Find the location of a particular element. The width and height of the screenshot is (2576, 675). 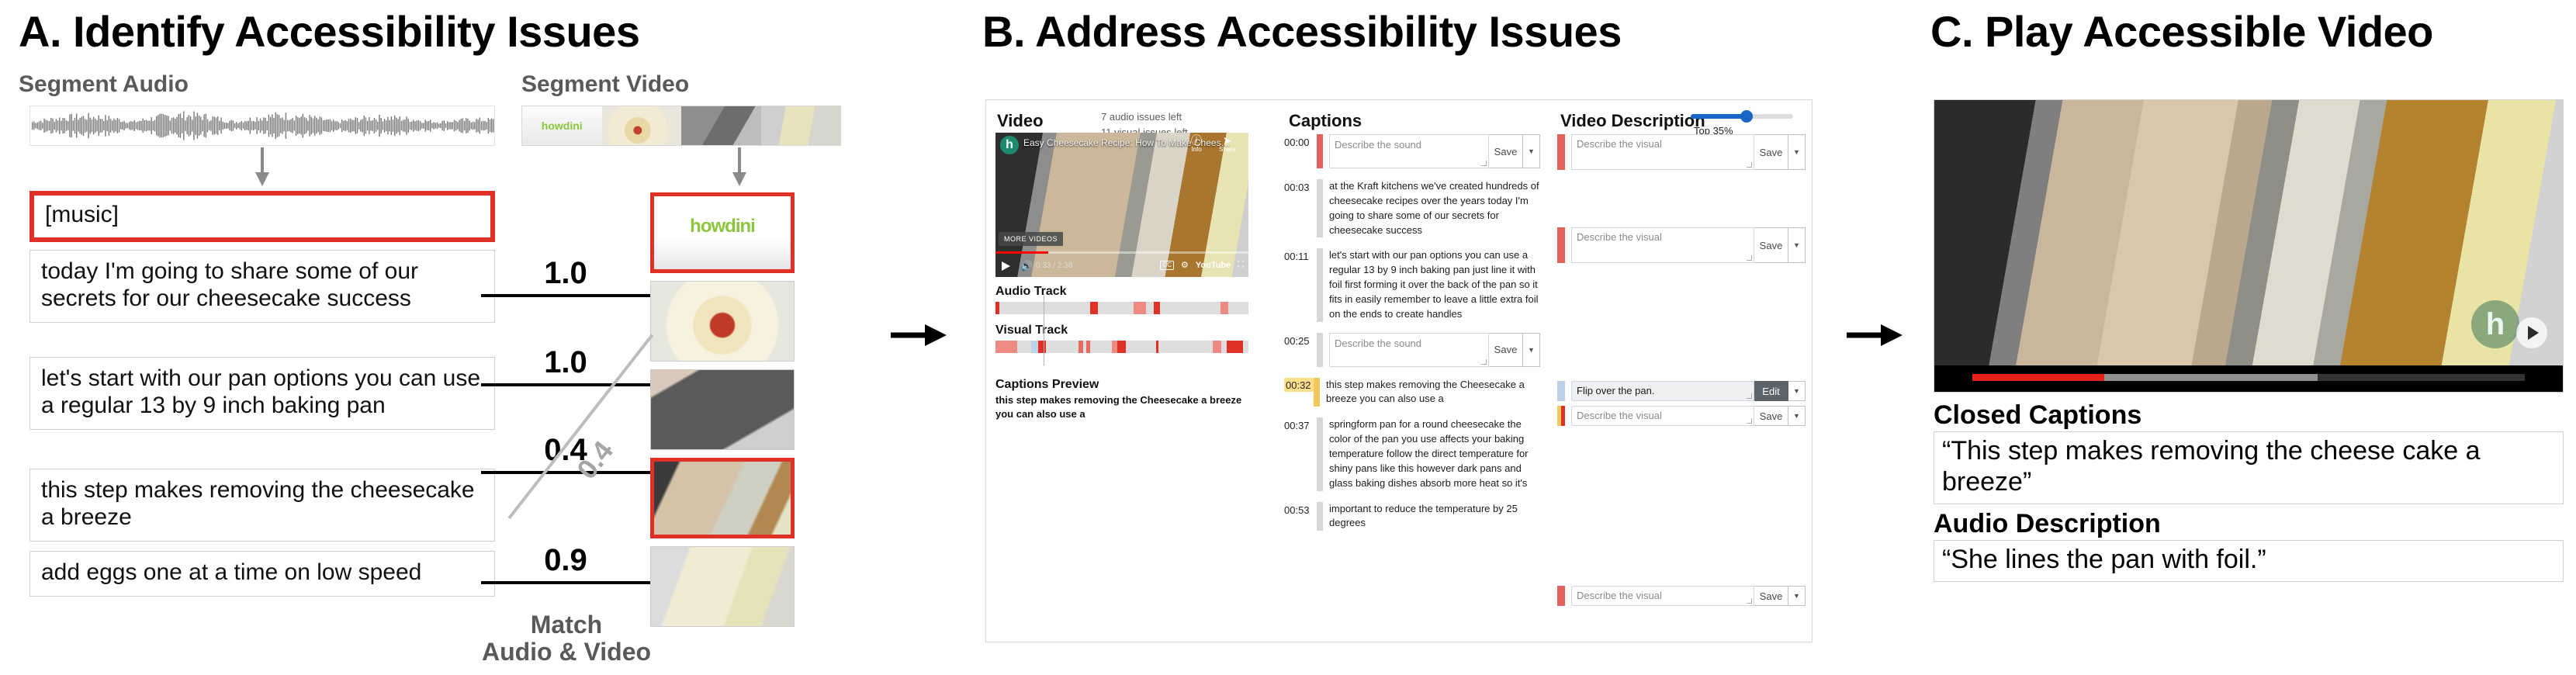

fullscreen-icon: ⛶ is located at coordinates (1241, 265).